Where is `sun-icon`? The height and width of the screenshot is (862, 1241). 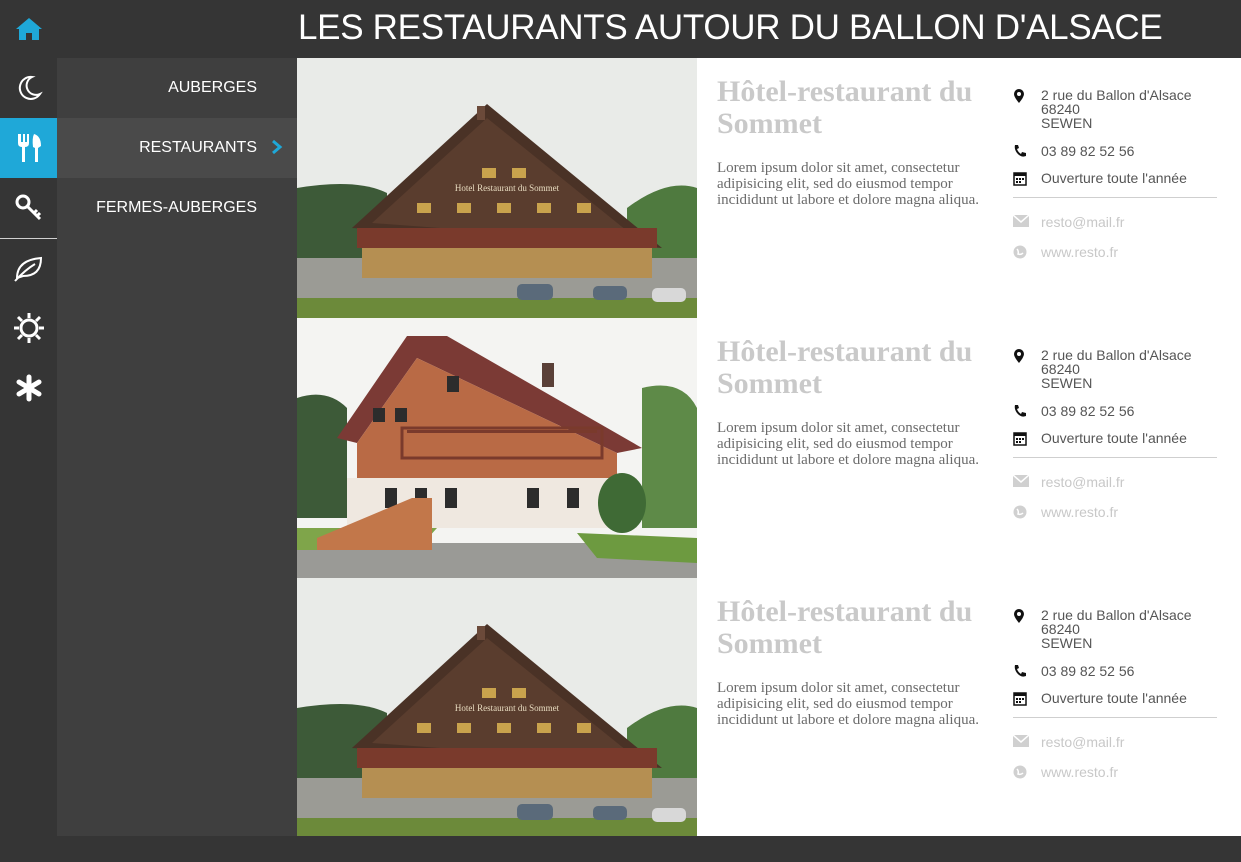 sun-icon is located at coordinates (28, 328).